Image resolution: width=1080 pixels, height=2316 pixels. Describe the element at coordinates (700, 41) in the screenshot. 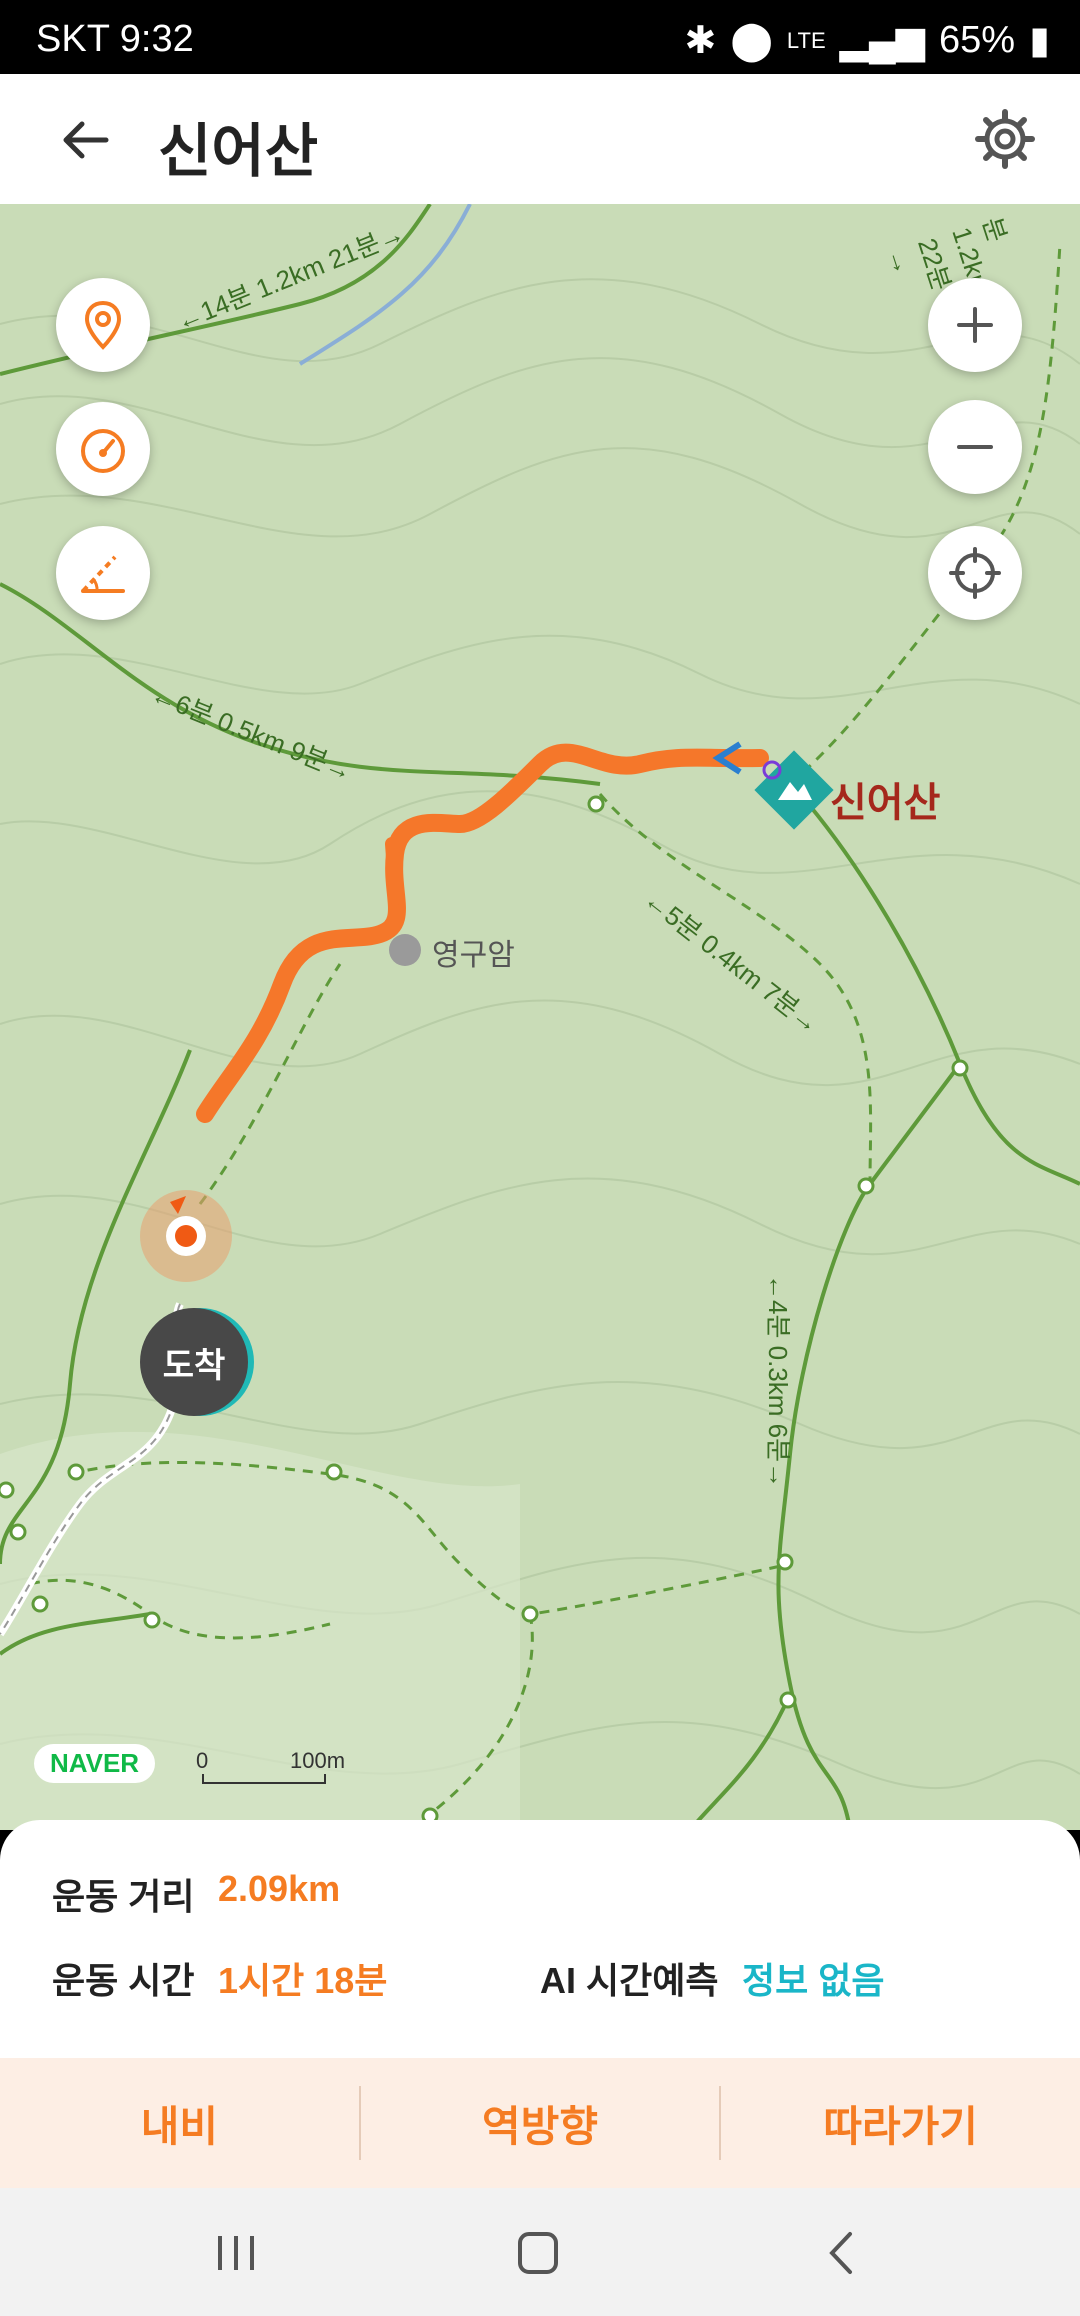

I see `bluetooth-icon: ✱` at that location.